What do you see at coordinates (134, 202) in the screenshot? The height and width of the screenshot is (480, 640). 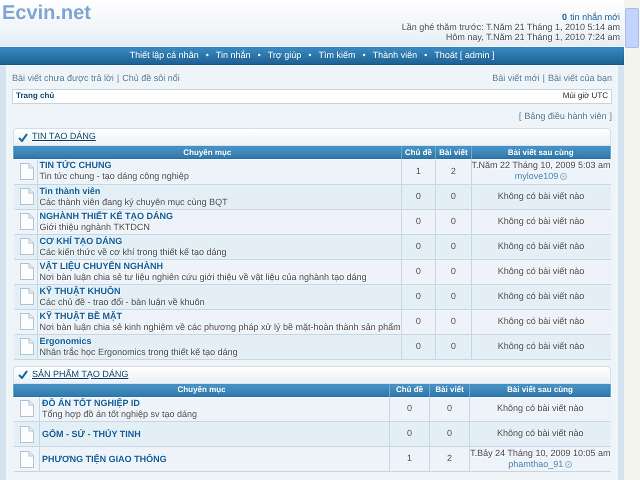 I see `forum-description: Các thành viên đang ký chuyên mục cùng BQT` at bounding box center [134, 202].